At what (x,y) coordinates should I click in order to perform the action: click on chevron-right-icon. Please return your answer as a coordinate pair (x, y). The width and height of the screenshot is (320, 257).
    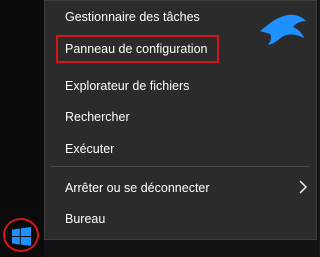
    Looking at the image, I should click on (303, 187).